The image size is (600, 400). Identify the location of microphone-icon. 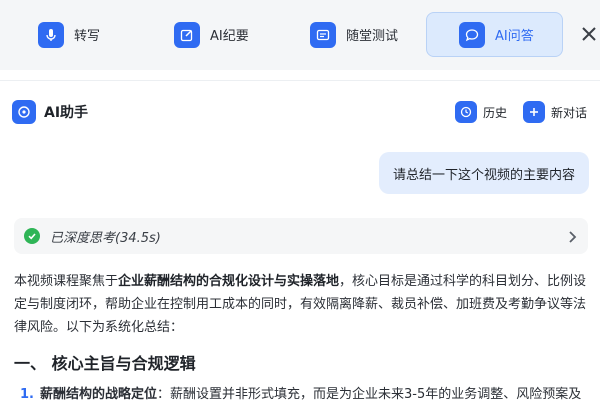
(51, 34).